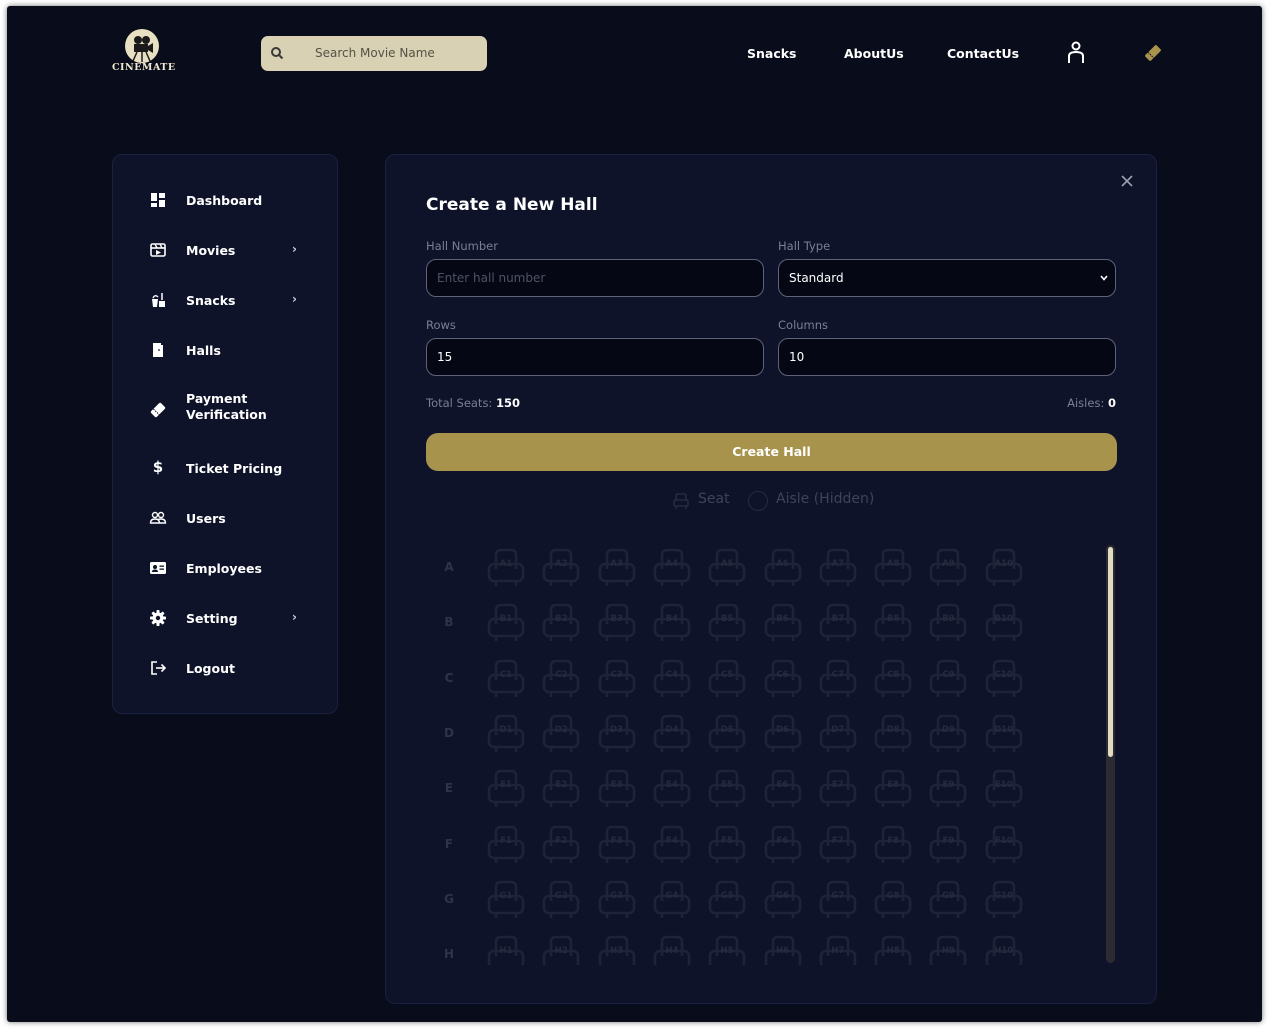 The image size is (1269, 1028). What do you see at coordinates (225, 199) in the screenshot?
I see `sidebar-item-dashboard: Dashboard` at bounding box center [225, 199].